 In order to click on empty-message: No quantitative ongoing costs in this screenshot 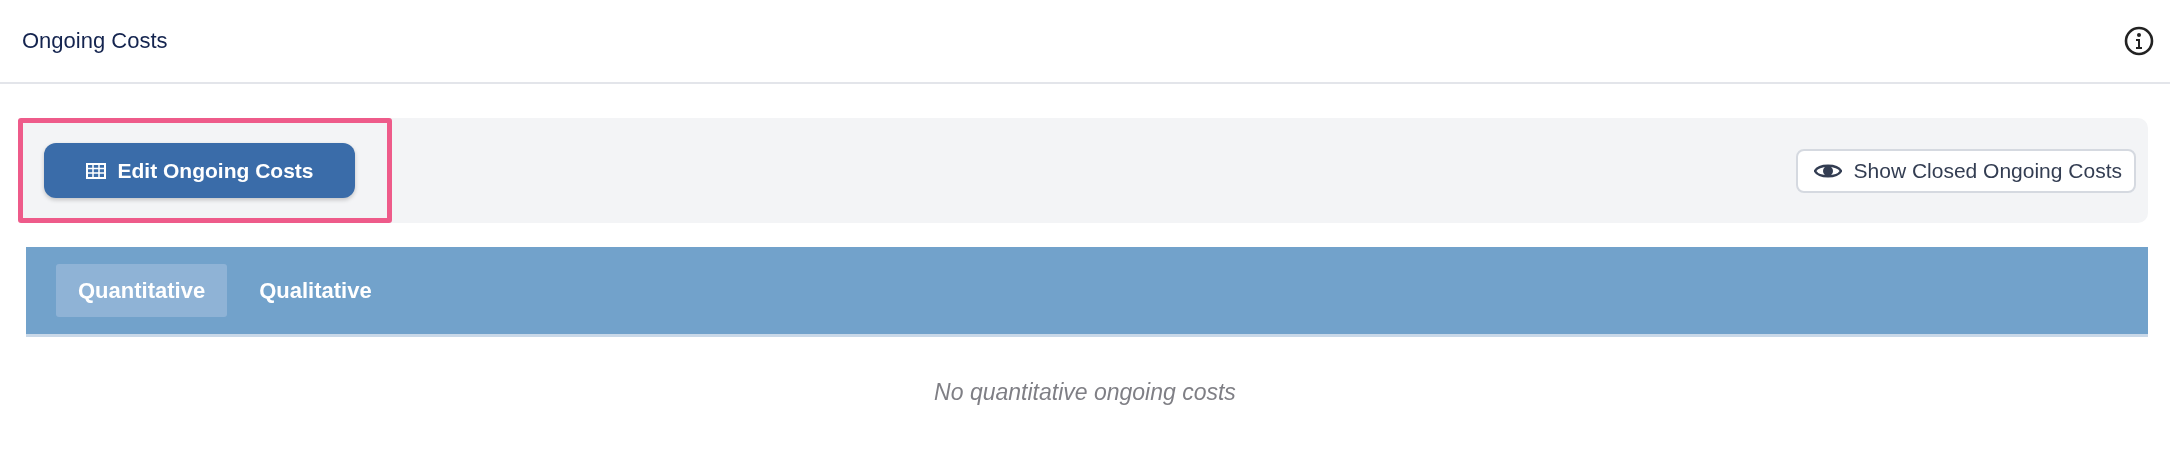, I will do `click(1085, 392)`.